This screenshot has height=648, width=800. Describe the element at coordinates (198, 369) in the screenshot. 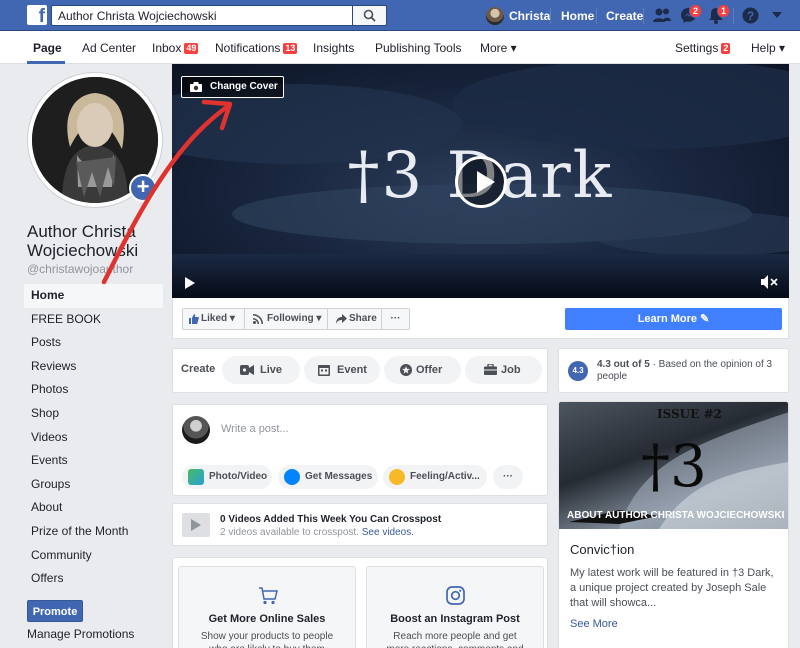

I see `create-label: Create` at that location.